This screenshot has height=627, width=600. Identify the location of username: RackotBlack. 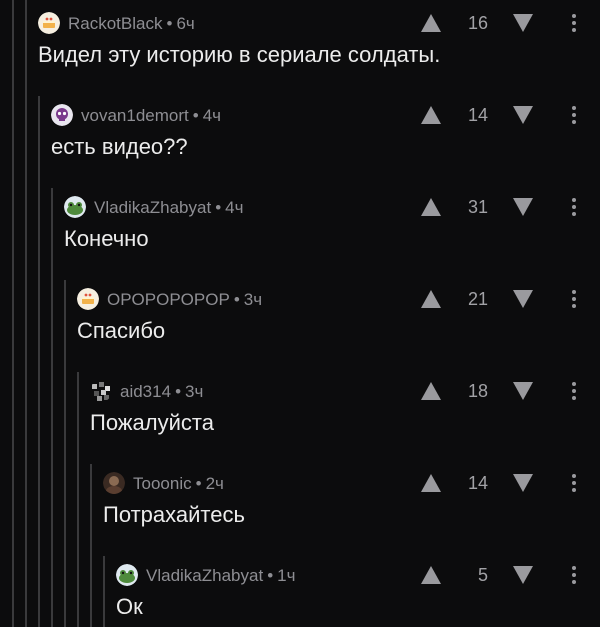
(115, 23).